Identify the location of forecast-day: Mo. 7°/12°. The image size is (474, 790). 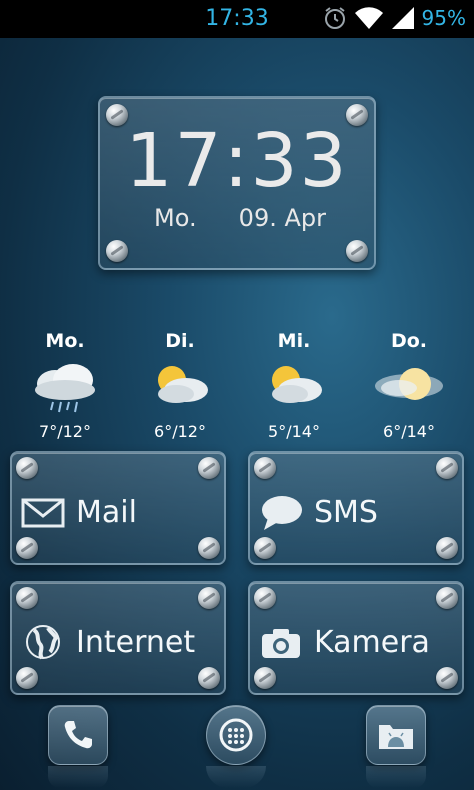
(65, 385).